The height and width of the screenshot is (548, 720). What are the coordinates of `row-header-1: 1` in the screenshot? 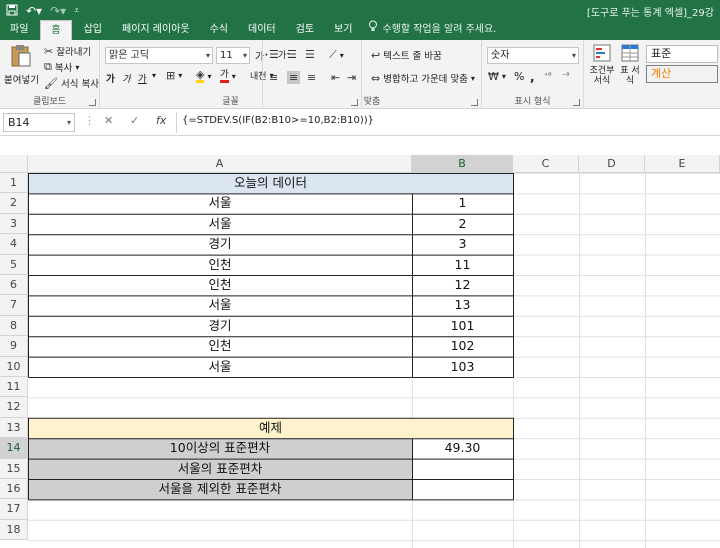 It's located at (14, 183).